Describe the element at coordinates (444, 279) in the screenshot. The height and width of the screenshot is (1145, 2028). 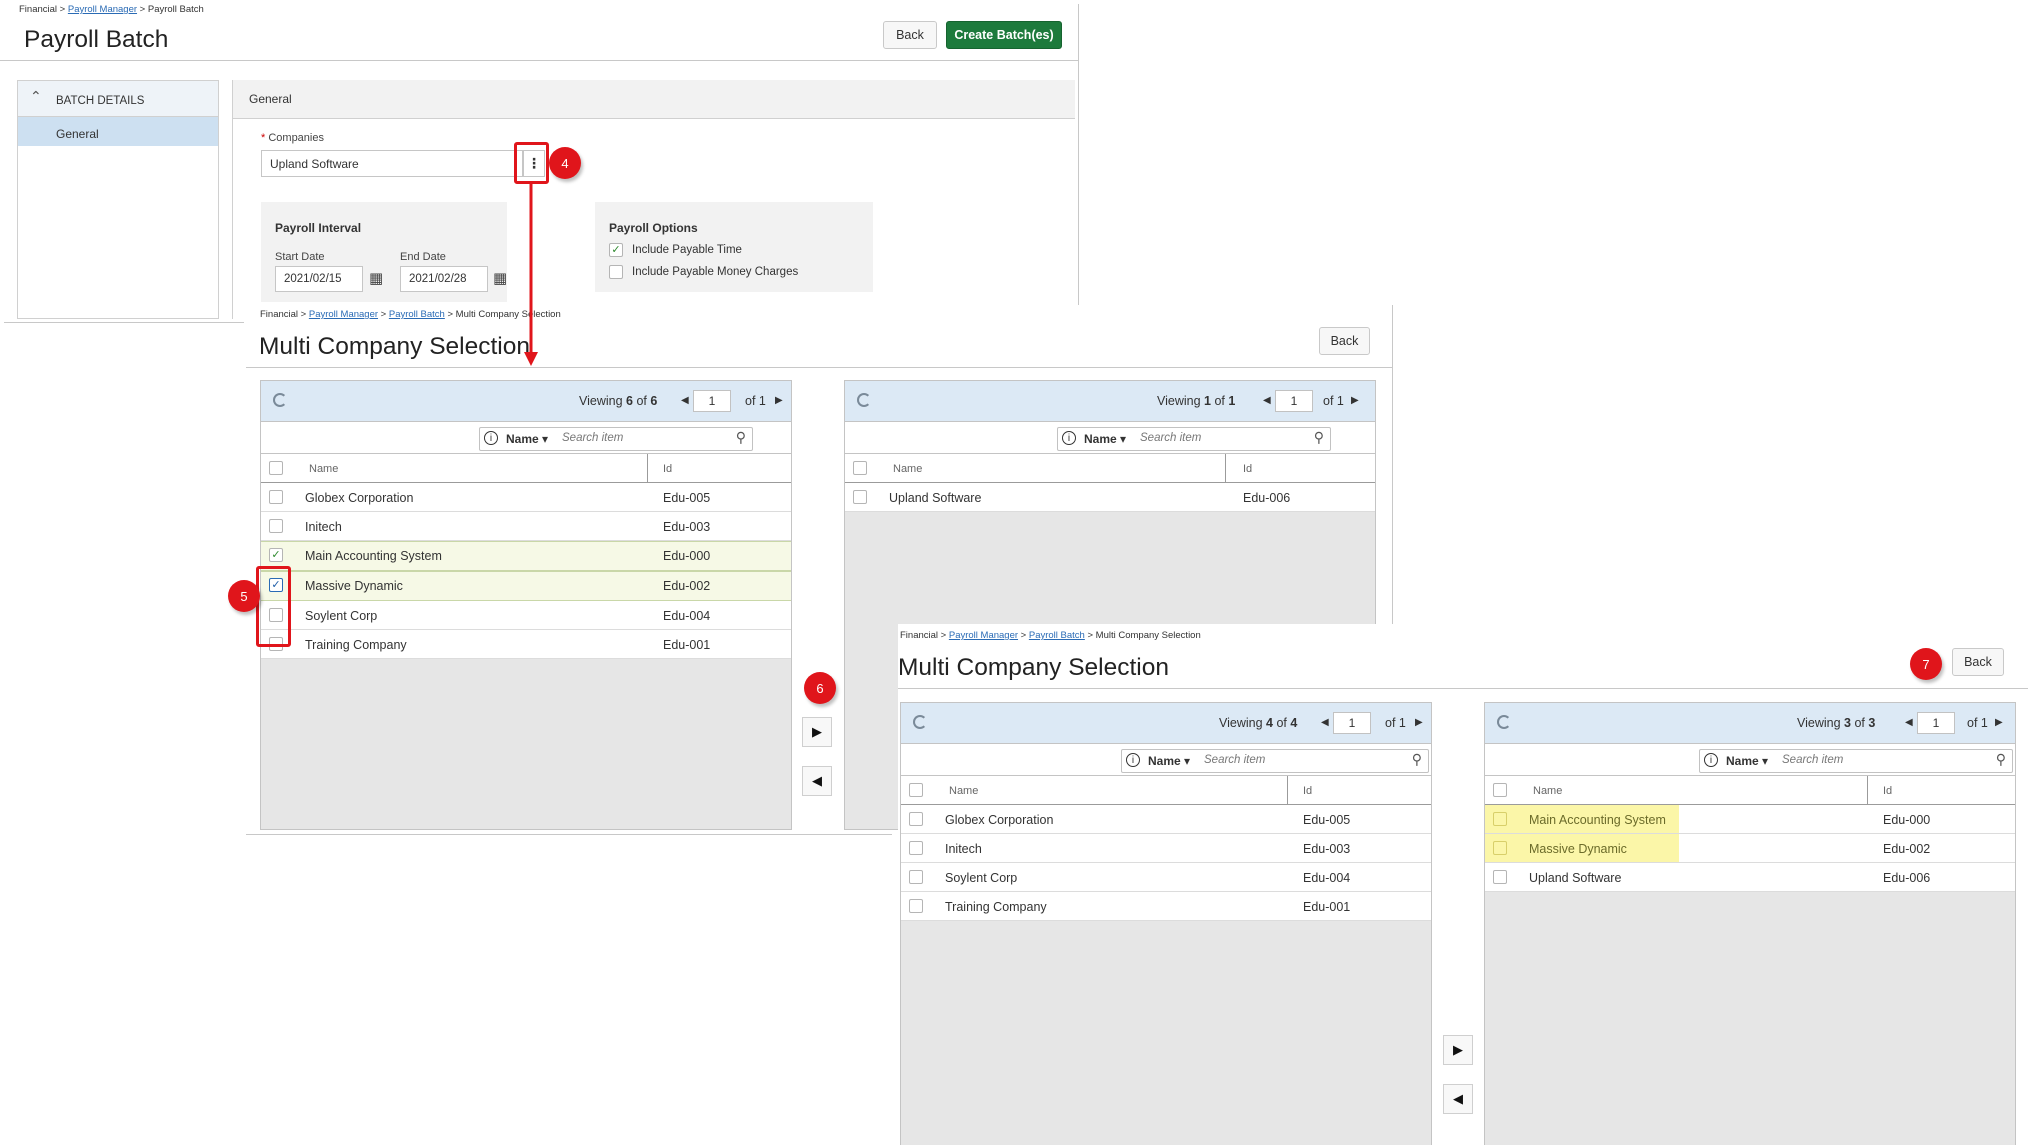
I see `end-date-field: 2021/02/28` at that location.